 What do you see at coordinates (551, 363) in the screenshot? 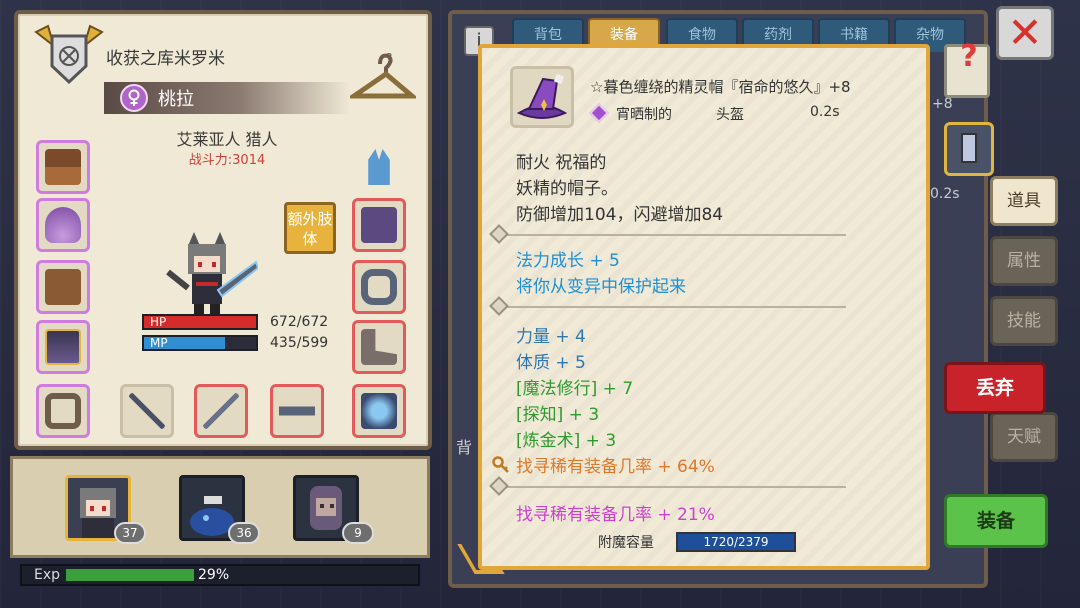
I see `stat-line-2: 体质 + 5` at bounding box center [551, 363].